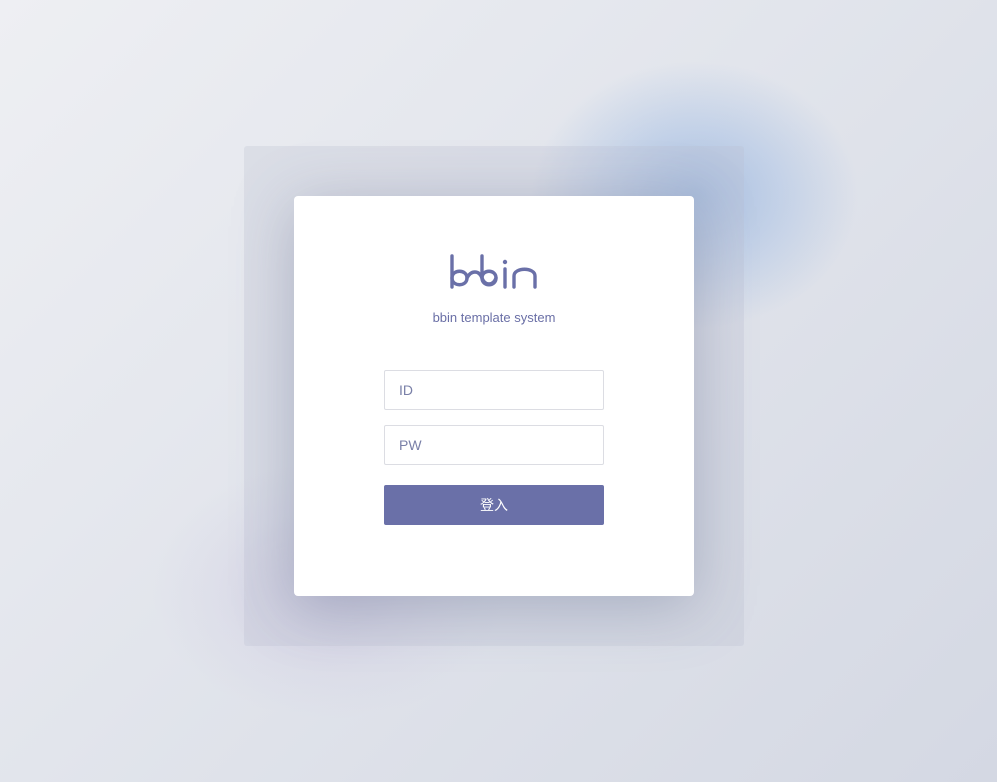 This screenshot has width=997, height=782. Describe the element at coordinates (494, 445) in the screenshot. I see `password-input` at that location.